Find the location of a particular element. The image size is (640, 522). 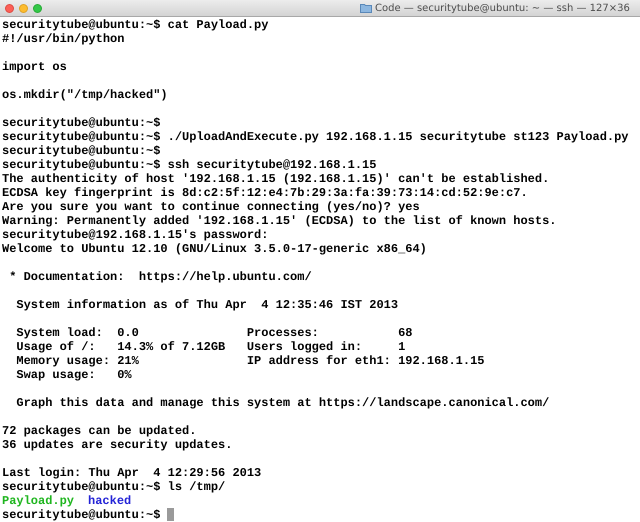

folder-icon is located at coordinates (366, 8).